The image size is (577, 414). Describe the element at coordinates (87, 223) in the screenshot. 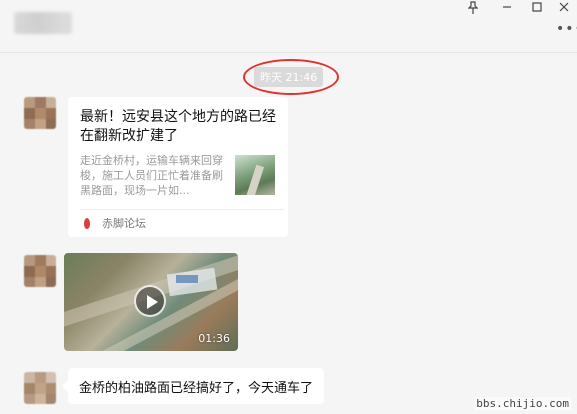

I see `footprint-icon` at that location.